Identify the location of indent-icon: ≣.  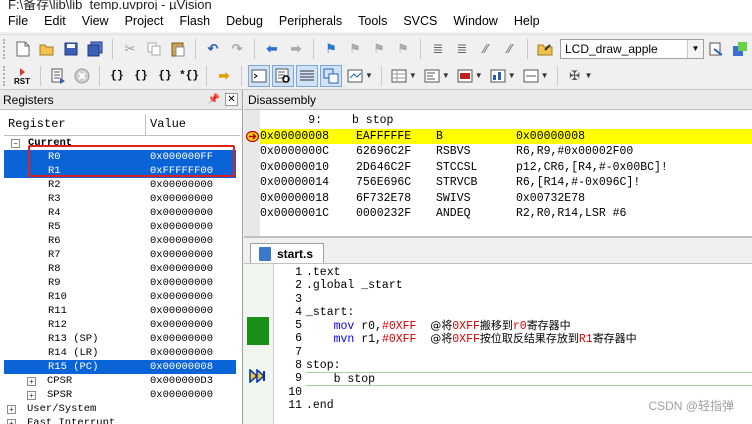
(438, 49).